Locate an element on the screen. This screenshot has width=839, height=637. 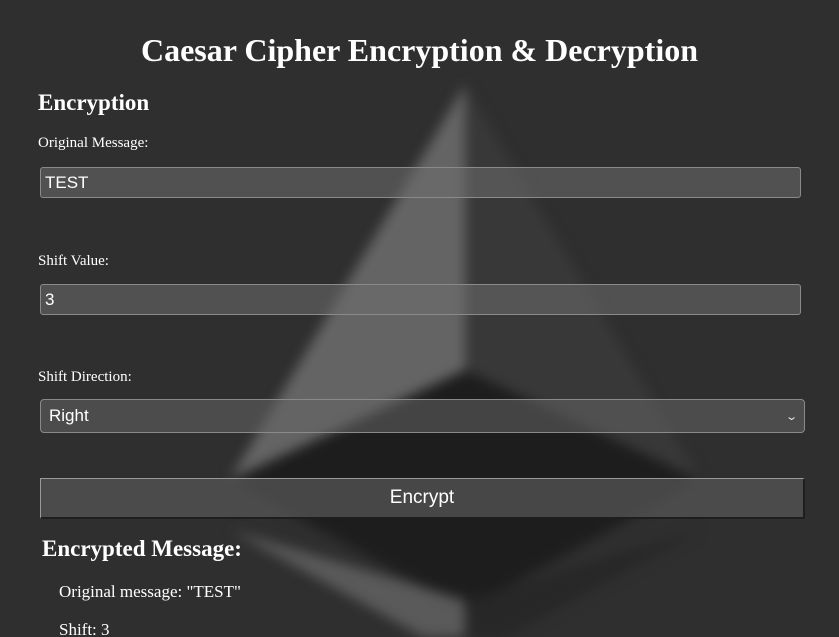
shift-value-label: Shift Value: is located at coordinates (73, 261).